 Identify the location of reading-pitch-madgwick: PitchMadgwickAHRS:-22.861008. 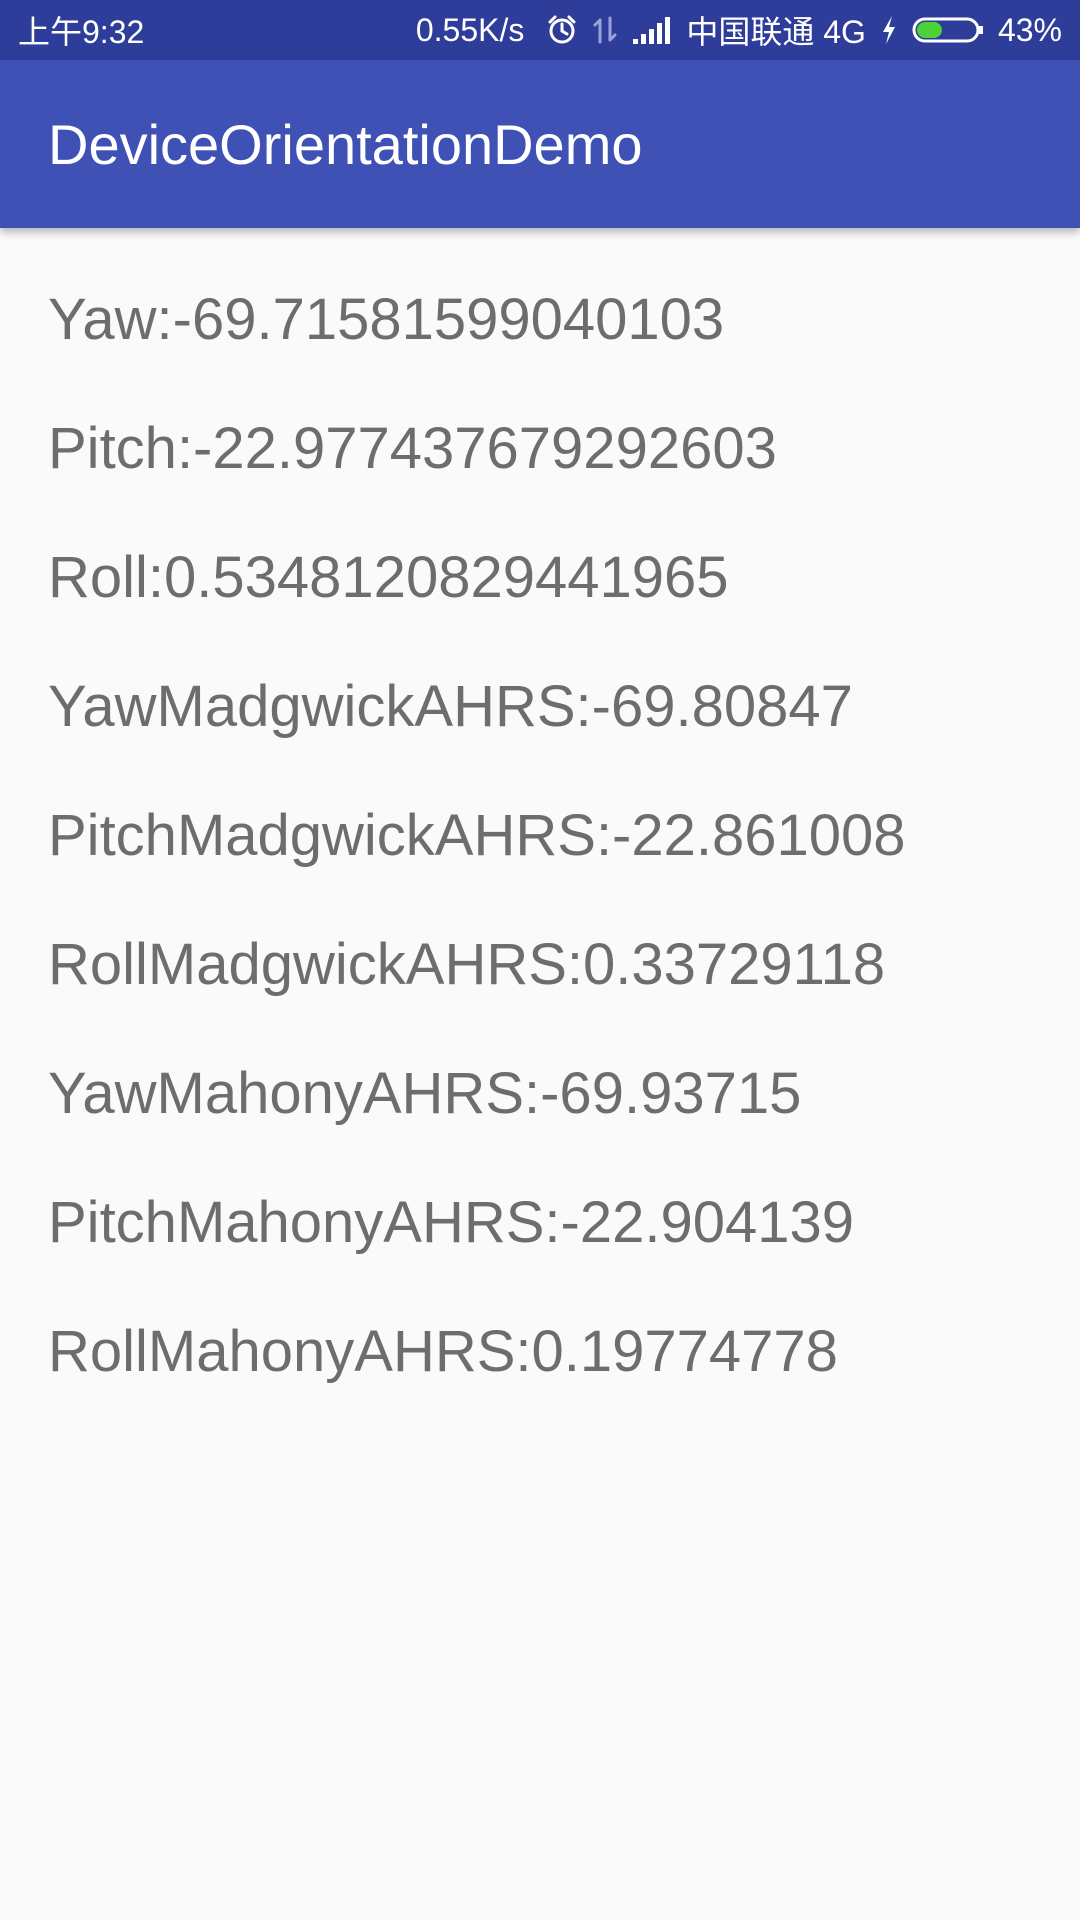
(477, 835).